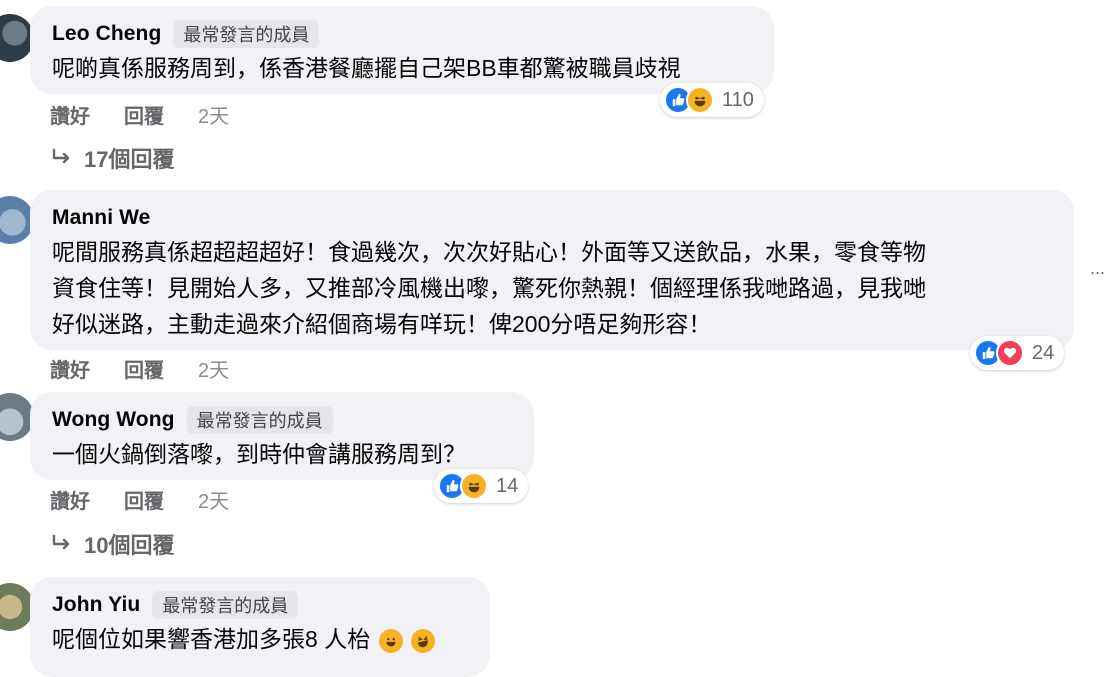  What do you see at coordinates (390, 641) in the screenshot?
I see `grinning-emoji-icon` at bounding box center [390, 641].